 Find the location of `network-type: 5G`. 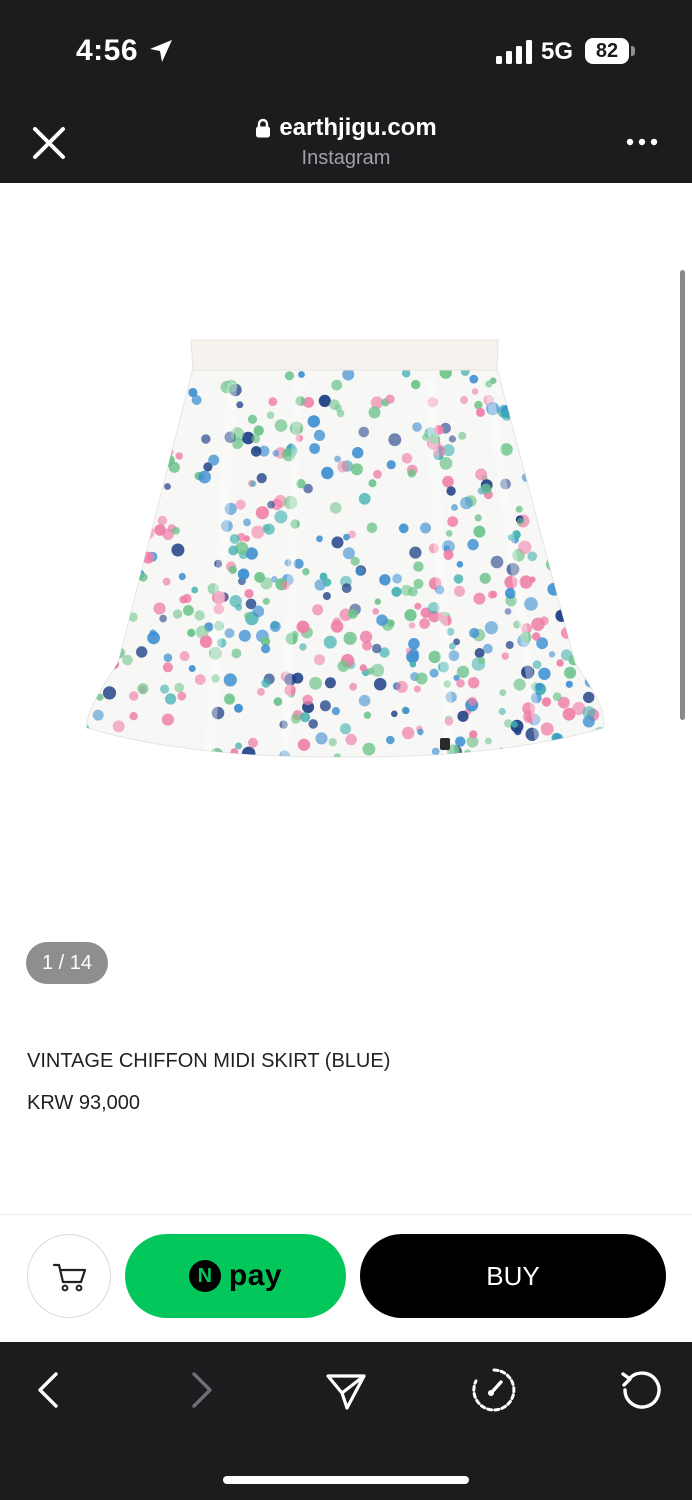

network-type: 5G is located at coordinates (557, 51).